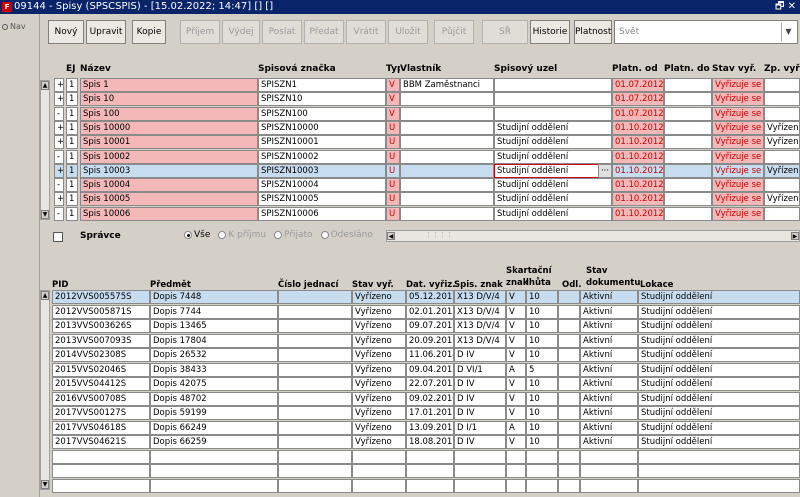 The height and width of the screenshot is (497, 800). What do you see at coordinates (596, 271) in the screenshot?
I see `col-header-sd1: Stav` at bounding box center [596, 271].